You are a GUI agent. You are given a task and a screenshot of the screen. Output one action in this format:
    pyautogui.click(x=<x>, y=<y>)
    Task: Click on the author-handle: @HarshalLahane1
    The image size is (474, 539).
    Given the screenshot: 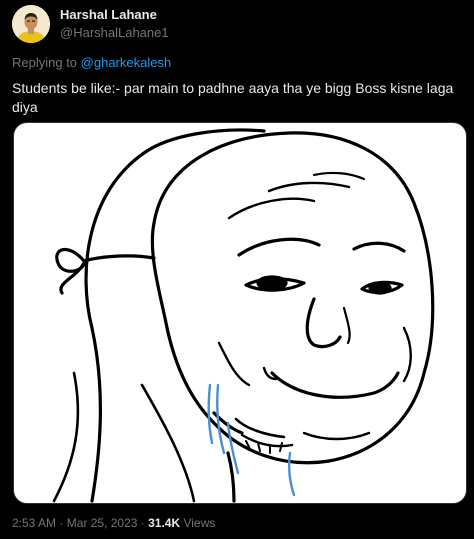 What is the action you would take?
    pyautogui.click(x=114, y=33)
    